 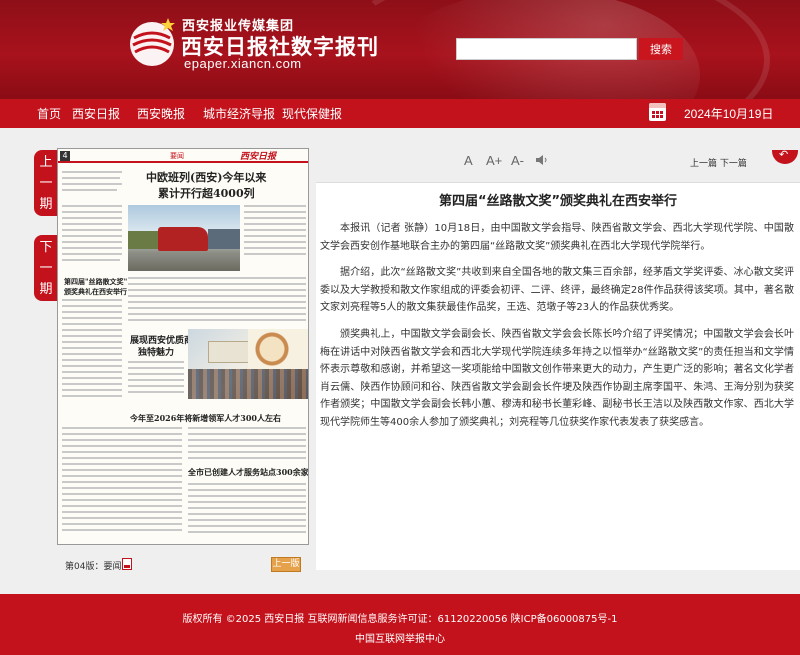 What do you see at coordinates (206, 177) in the screenshot?
I see `paper-headline-train-a: 中欧班列(西安)今年以来` at bounding box center [206, 177].